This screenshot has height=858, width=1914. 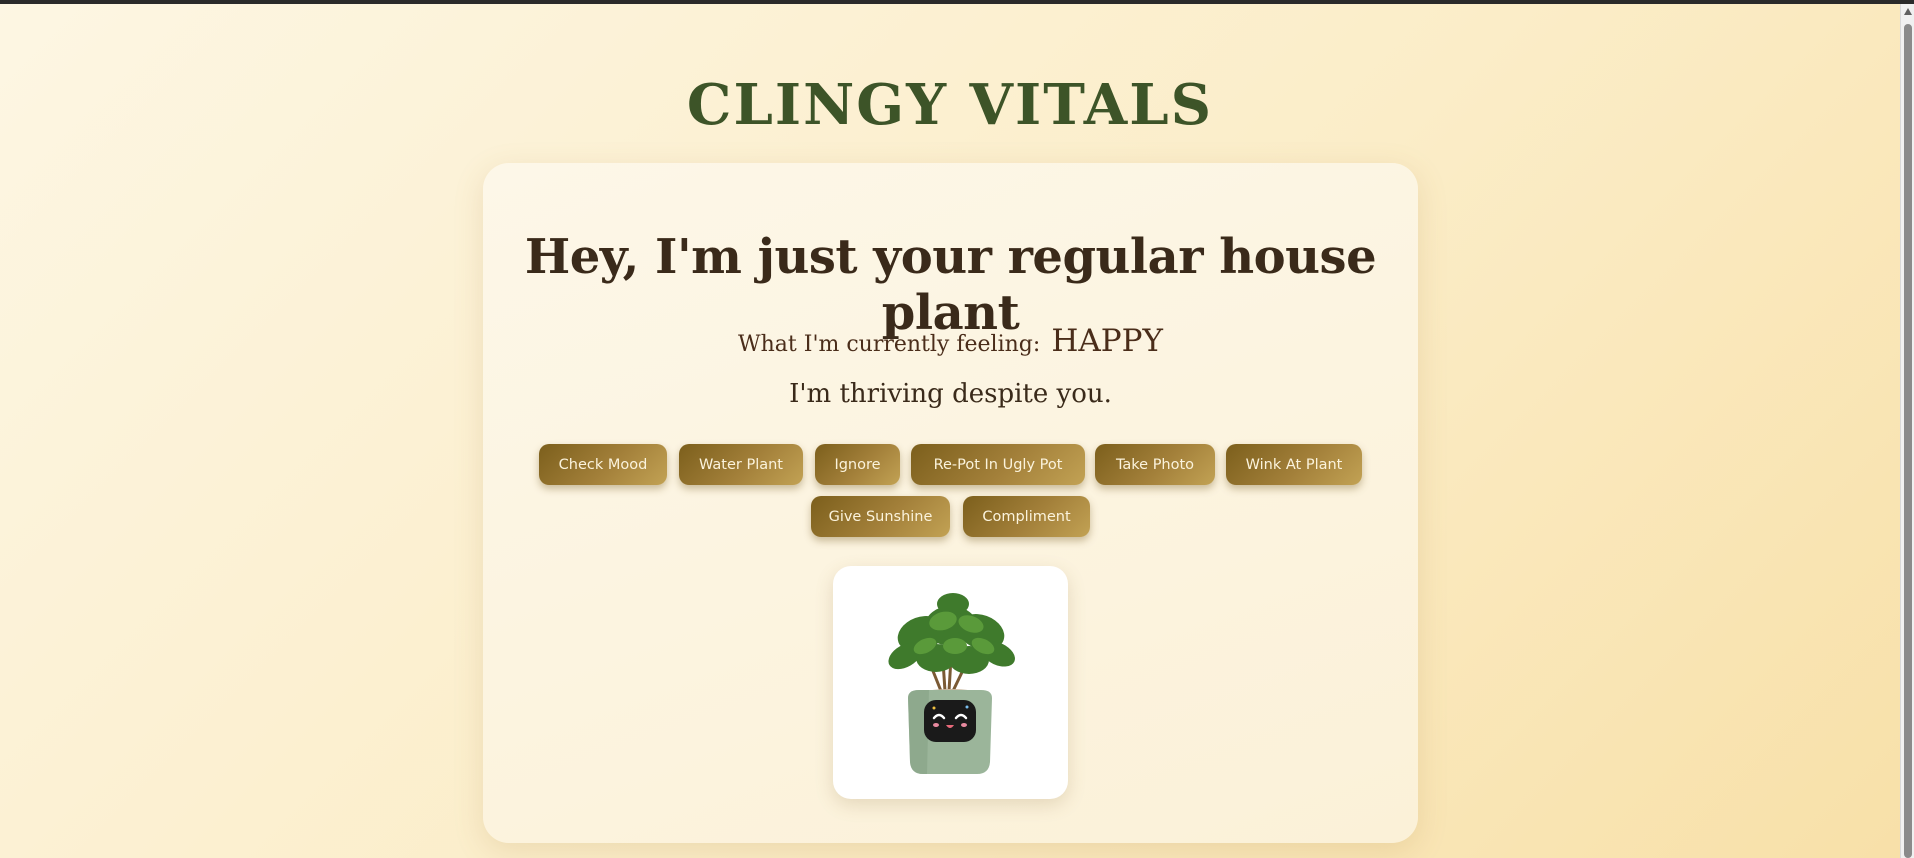 What do you see at coordinates (1908, 441) in the screenshot?
I see `scrollbar-thumb` at bounding box center [1908, 441].